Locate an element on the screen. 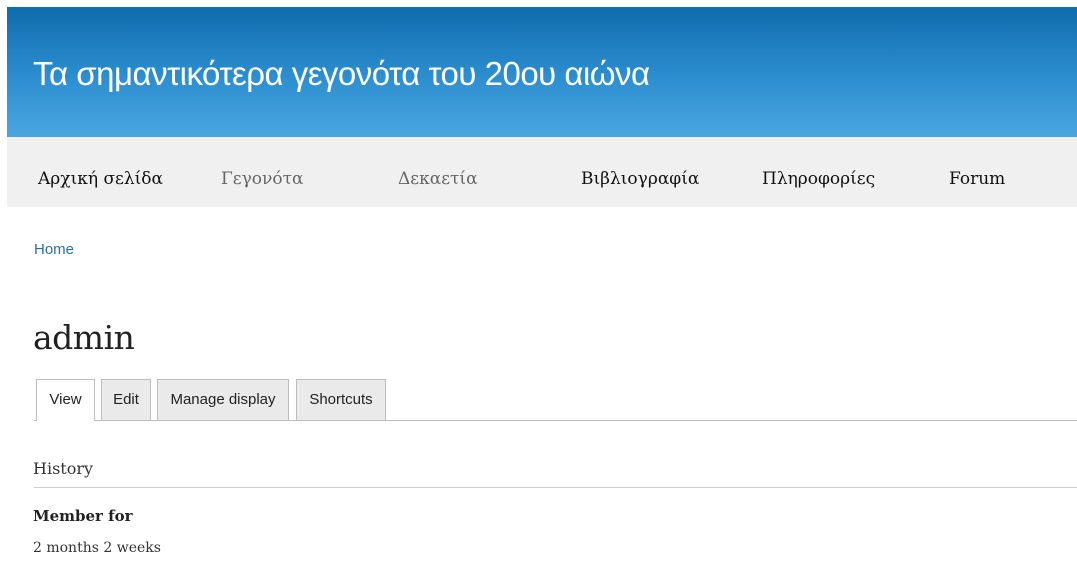  nav-item-events: Γεγονότα is located at coordinates (262, 179).